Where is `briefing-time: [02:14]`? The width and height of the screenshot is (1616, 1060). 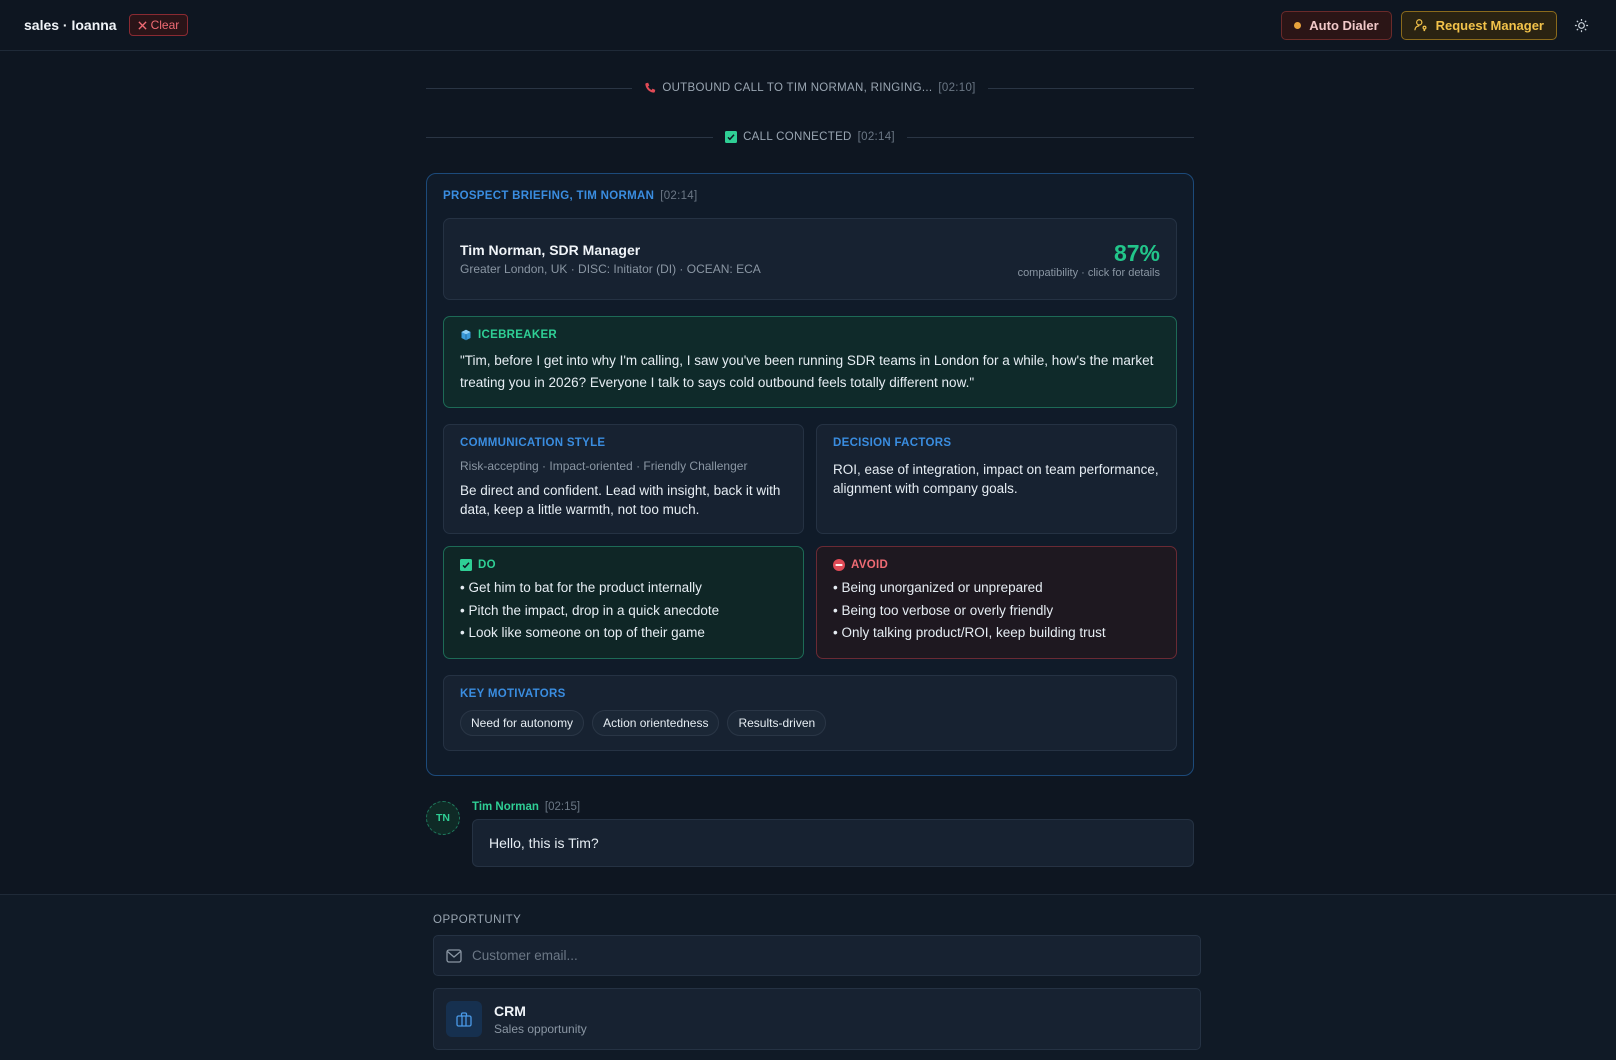 briefing-time: [02:14] is located at coordinates (679, 196).